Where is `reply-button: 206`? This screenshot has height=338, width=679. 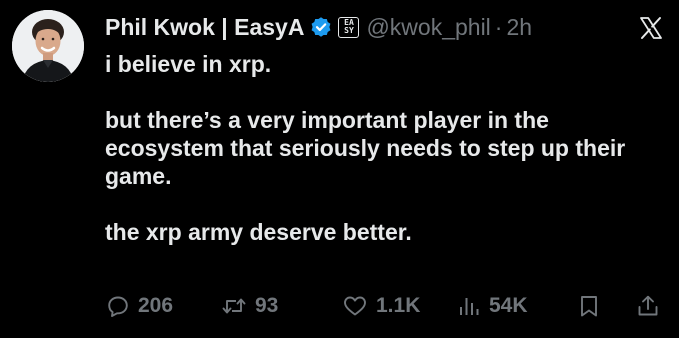 reply-button: 206 is located at coordinates (139, 306).